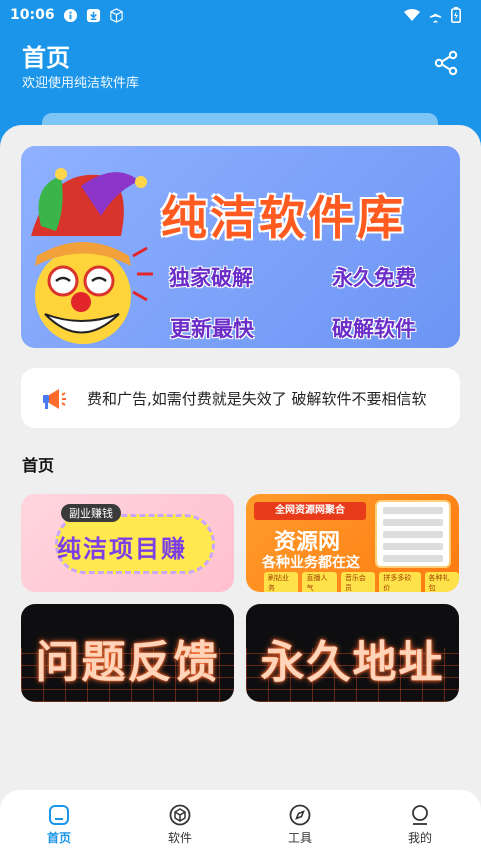 This screenshot has width=481, height=855. Describe the element at coordinates (91, 513) in the screenshot. I see `card-tag: 副业赚钱` at that location.